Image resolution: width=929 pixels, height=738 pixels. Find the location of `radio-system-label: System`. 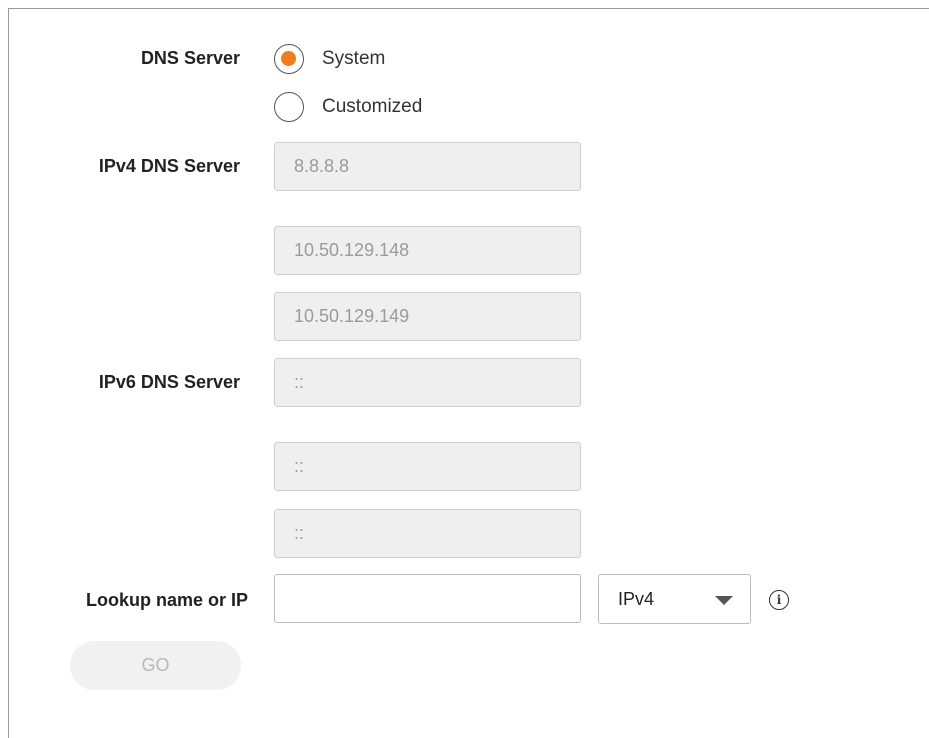

radio-system-label: System is located at coordinates (354, 58).